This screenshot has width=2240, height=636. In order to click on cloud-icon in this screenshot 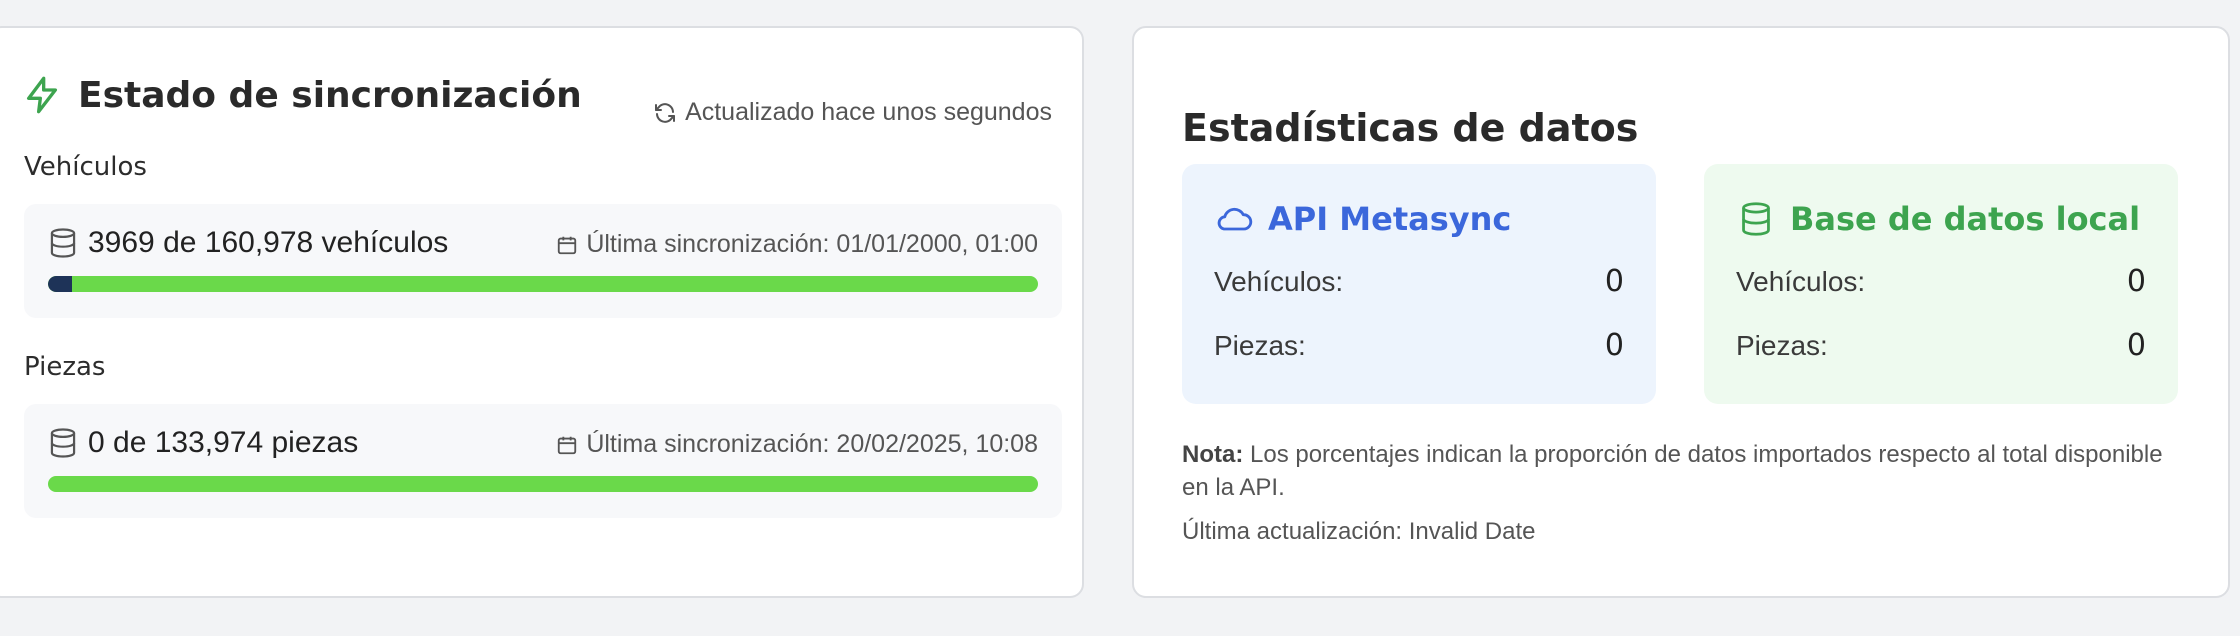, I will do `click(1235, 219)`.